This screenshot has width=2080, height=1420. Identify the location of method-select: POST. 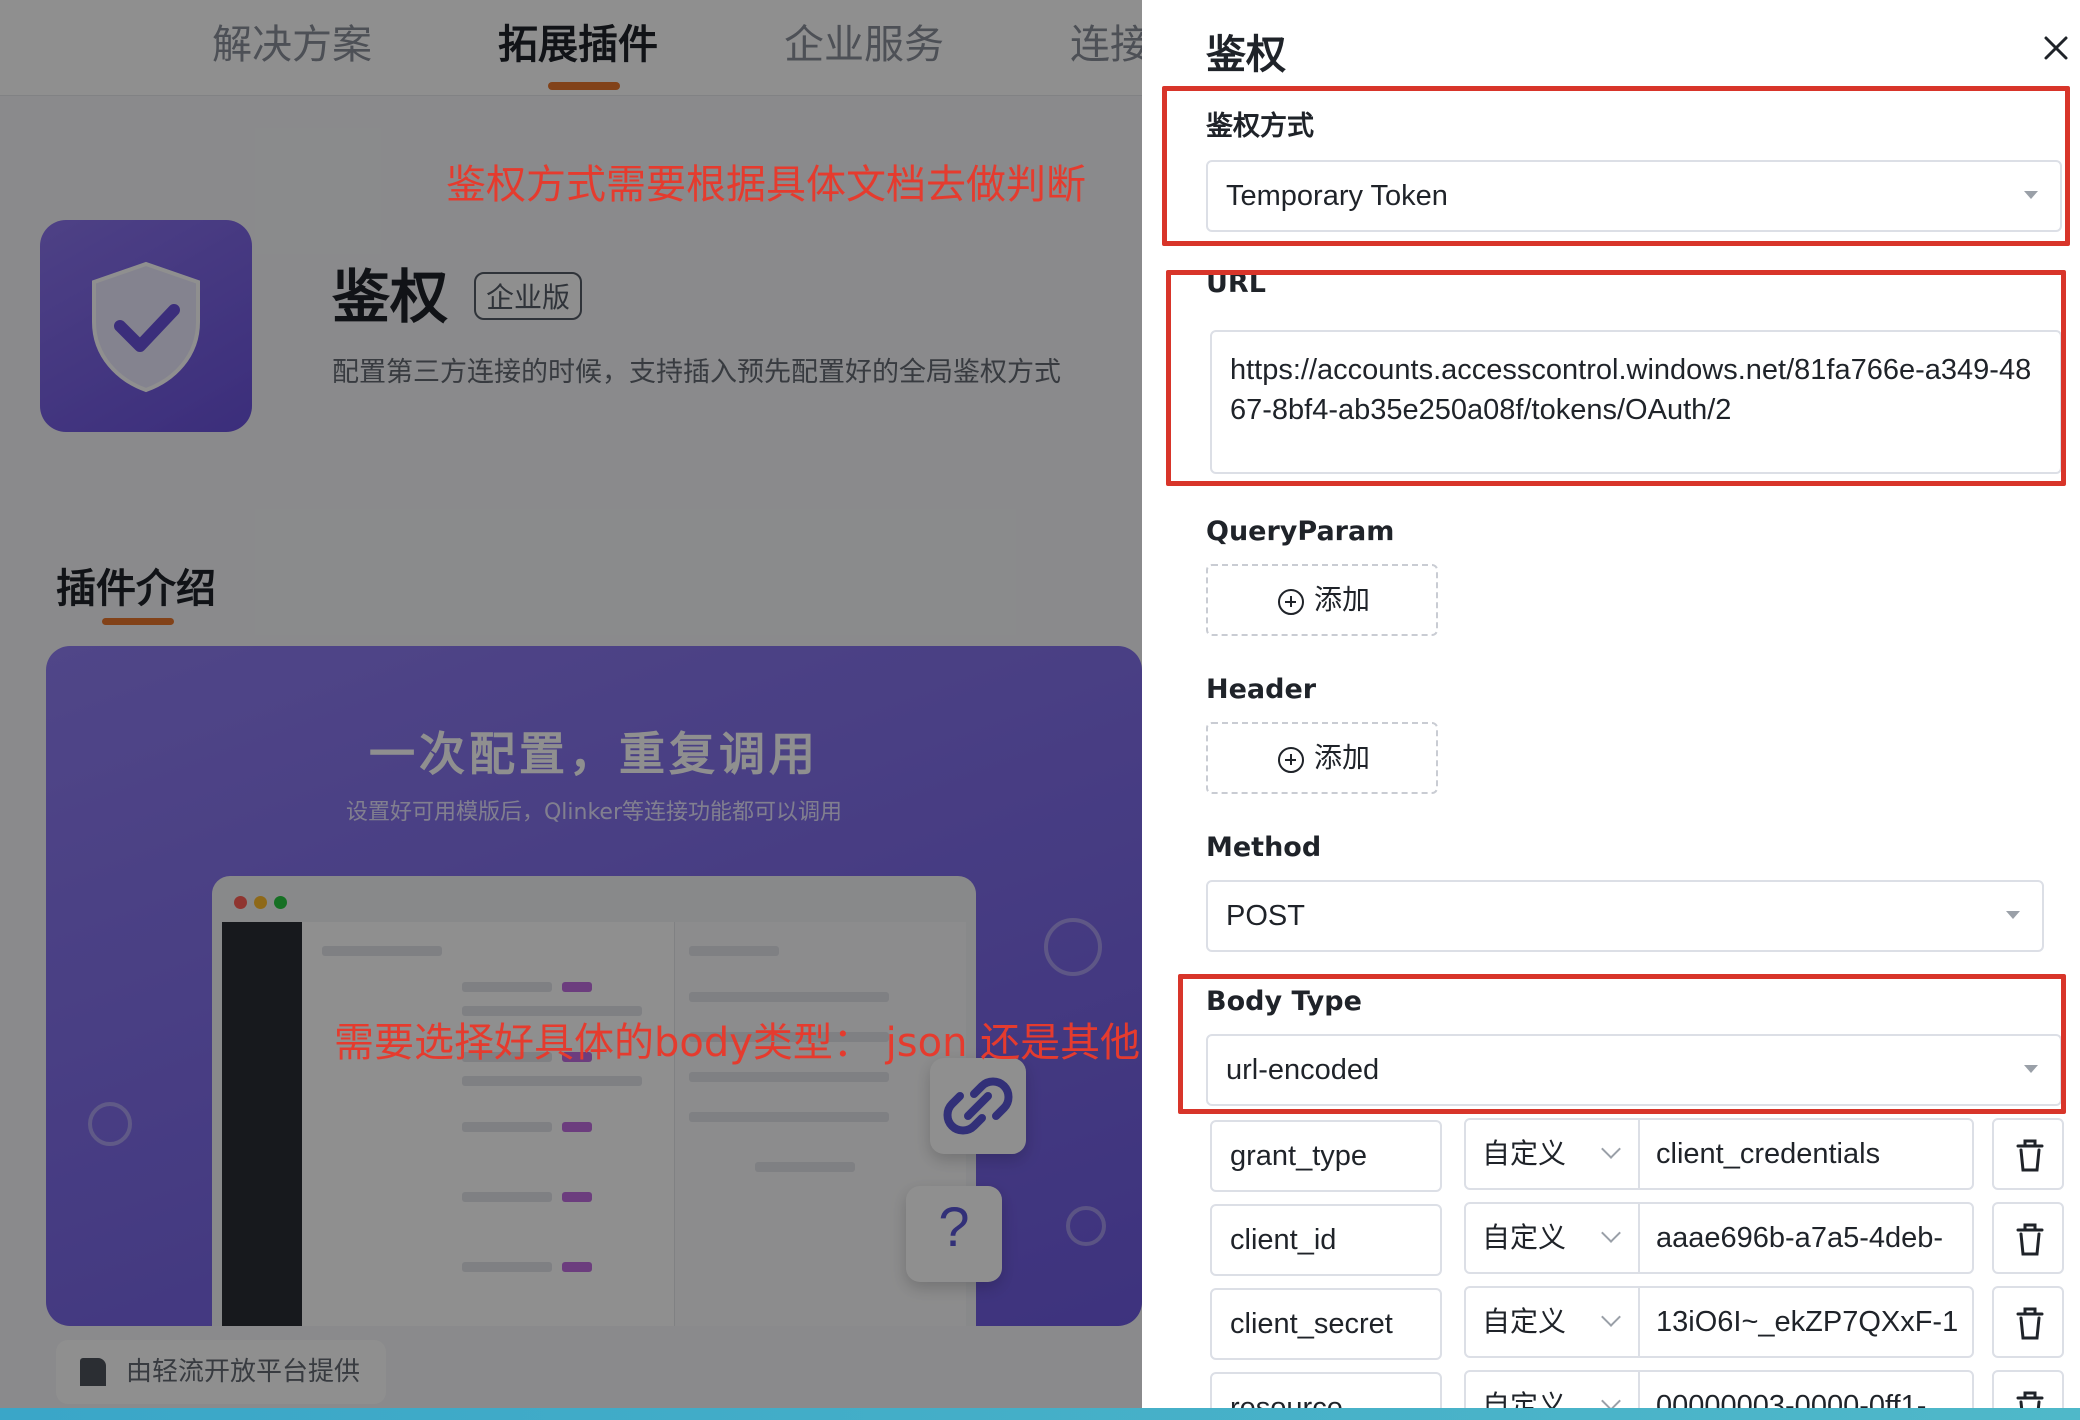
(1625, 916).